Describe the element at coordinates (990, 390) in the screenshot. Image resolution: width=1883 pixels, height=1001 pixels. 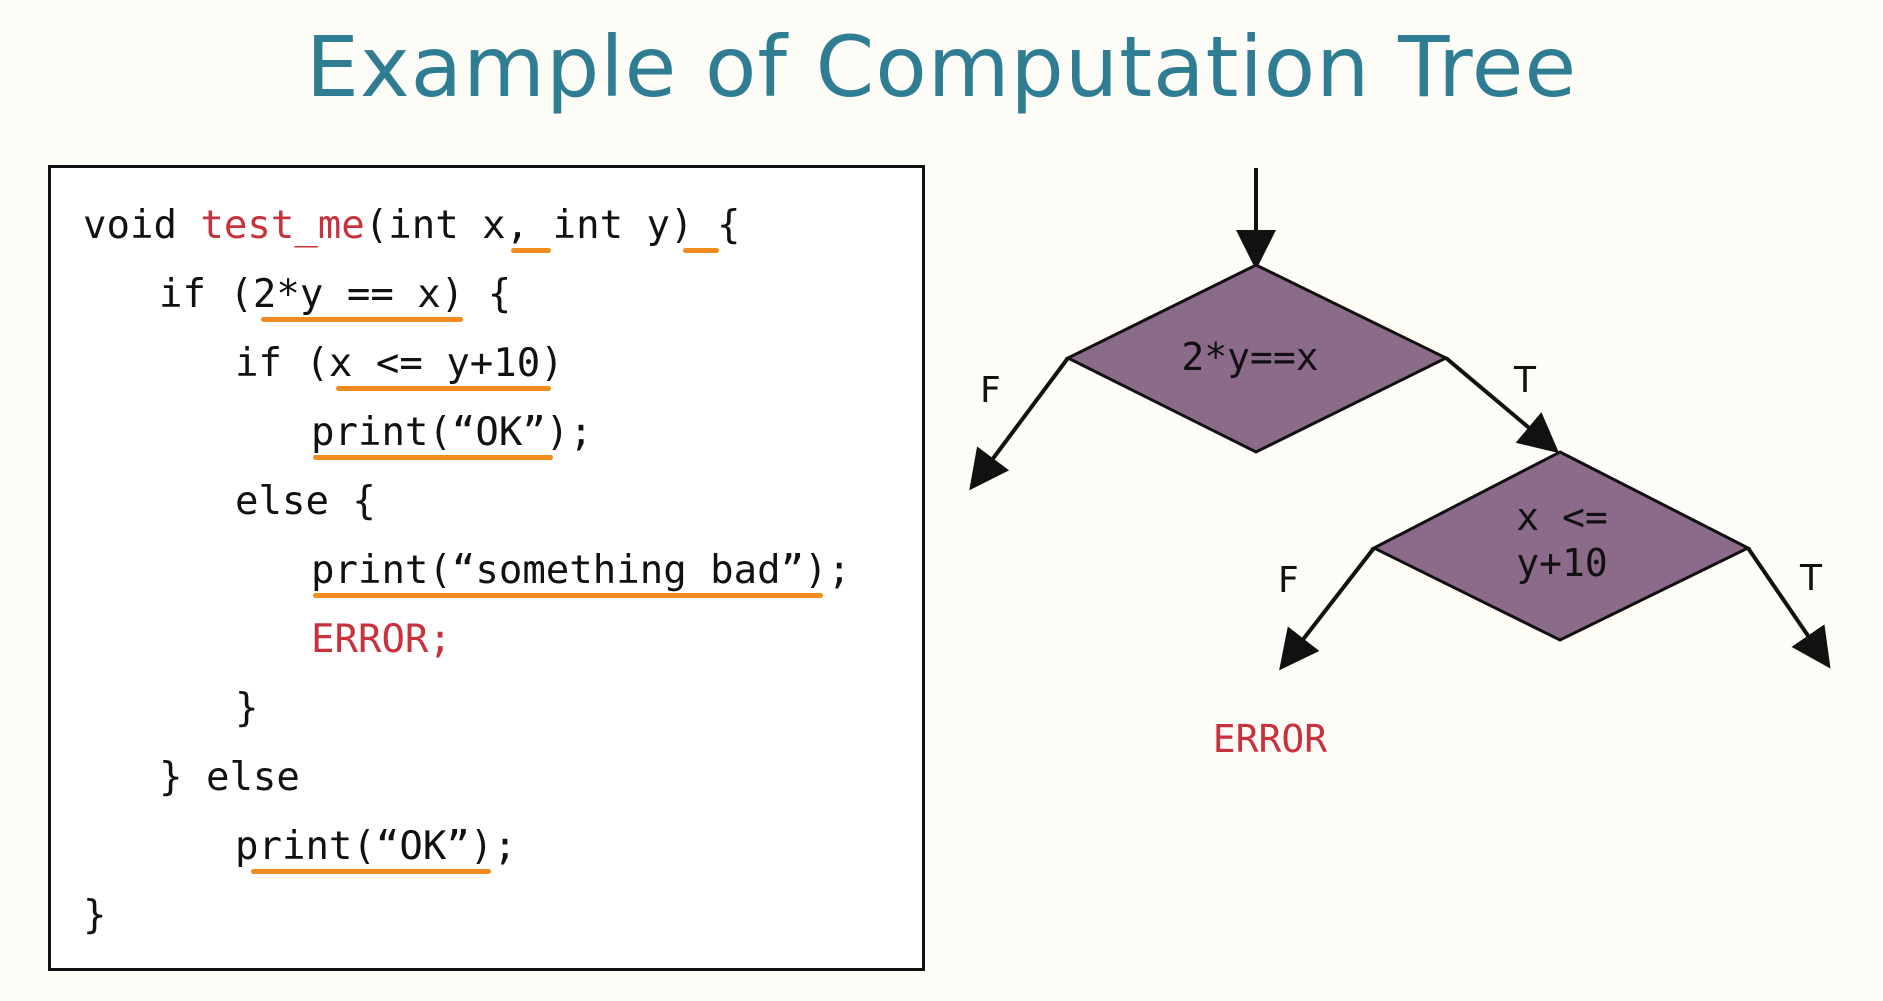
I see `false-label-1: F` at that location.